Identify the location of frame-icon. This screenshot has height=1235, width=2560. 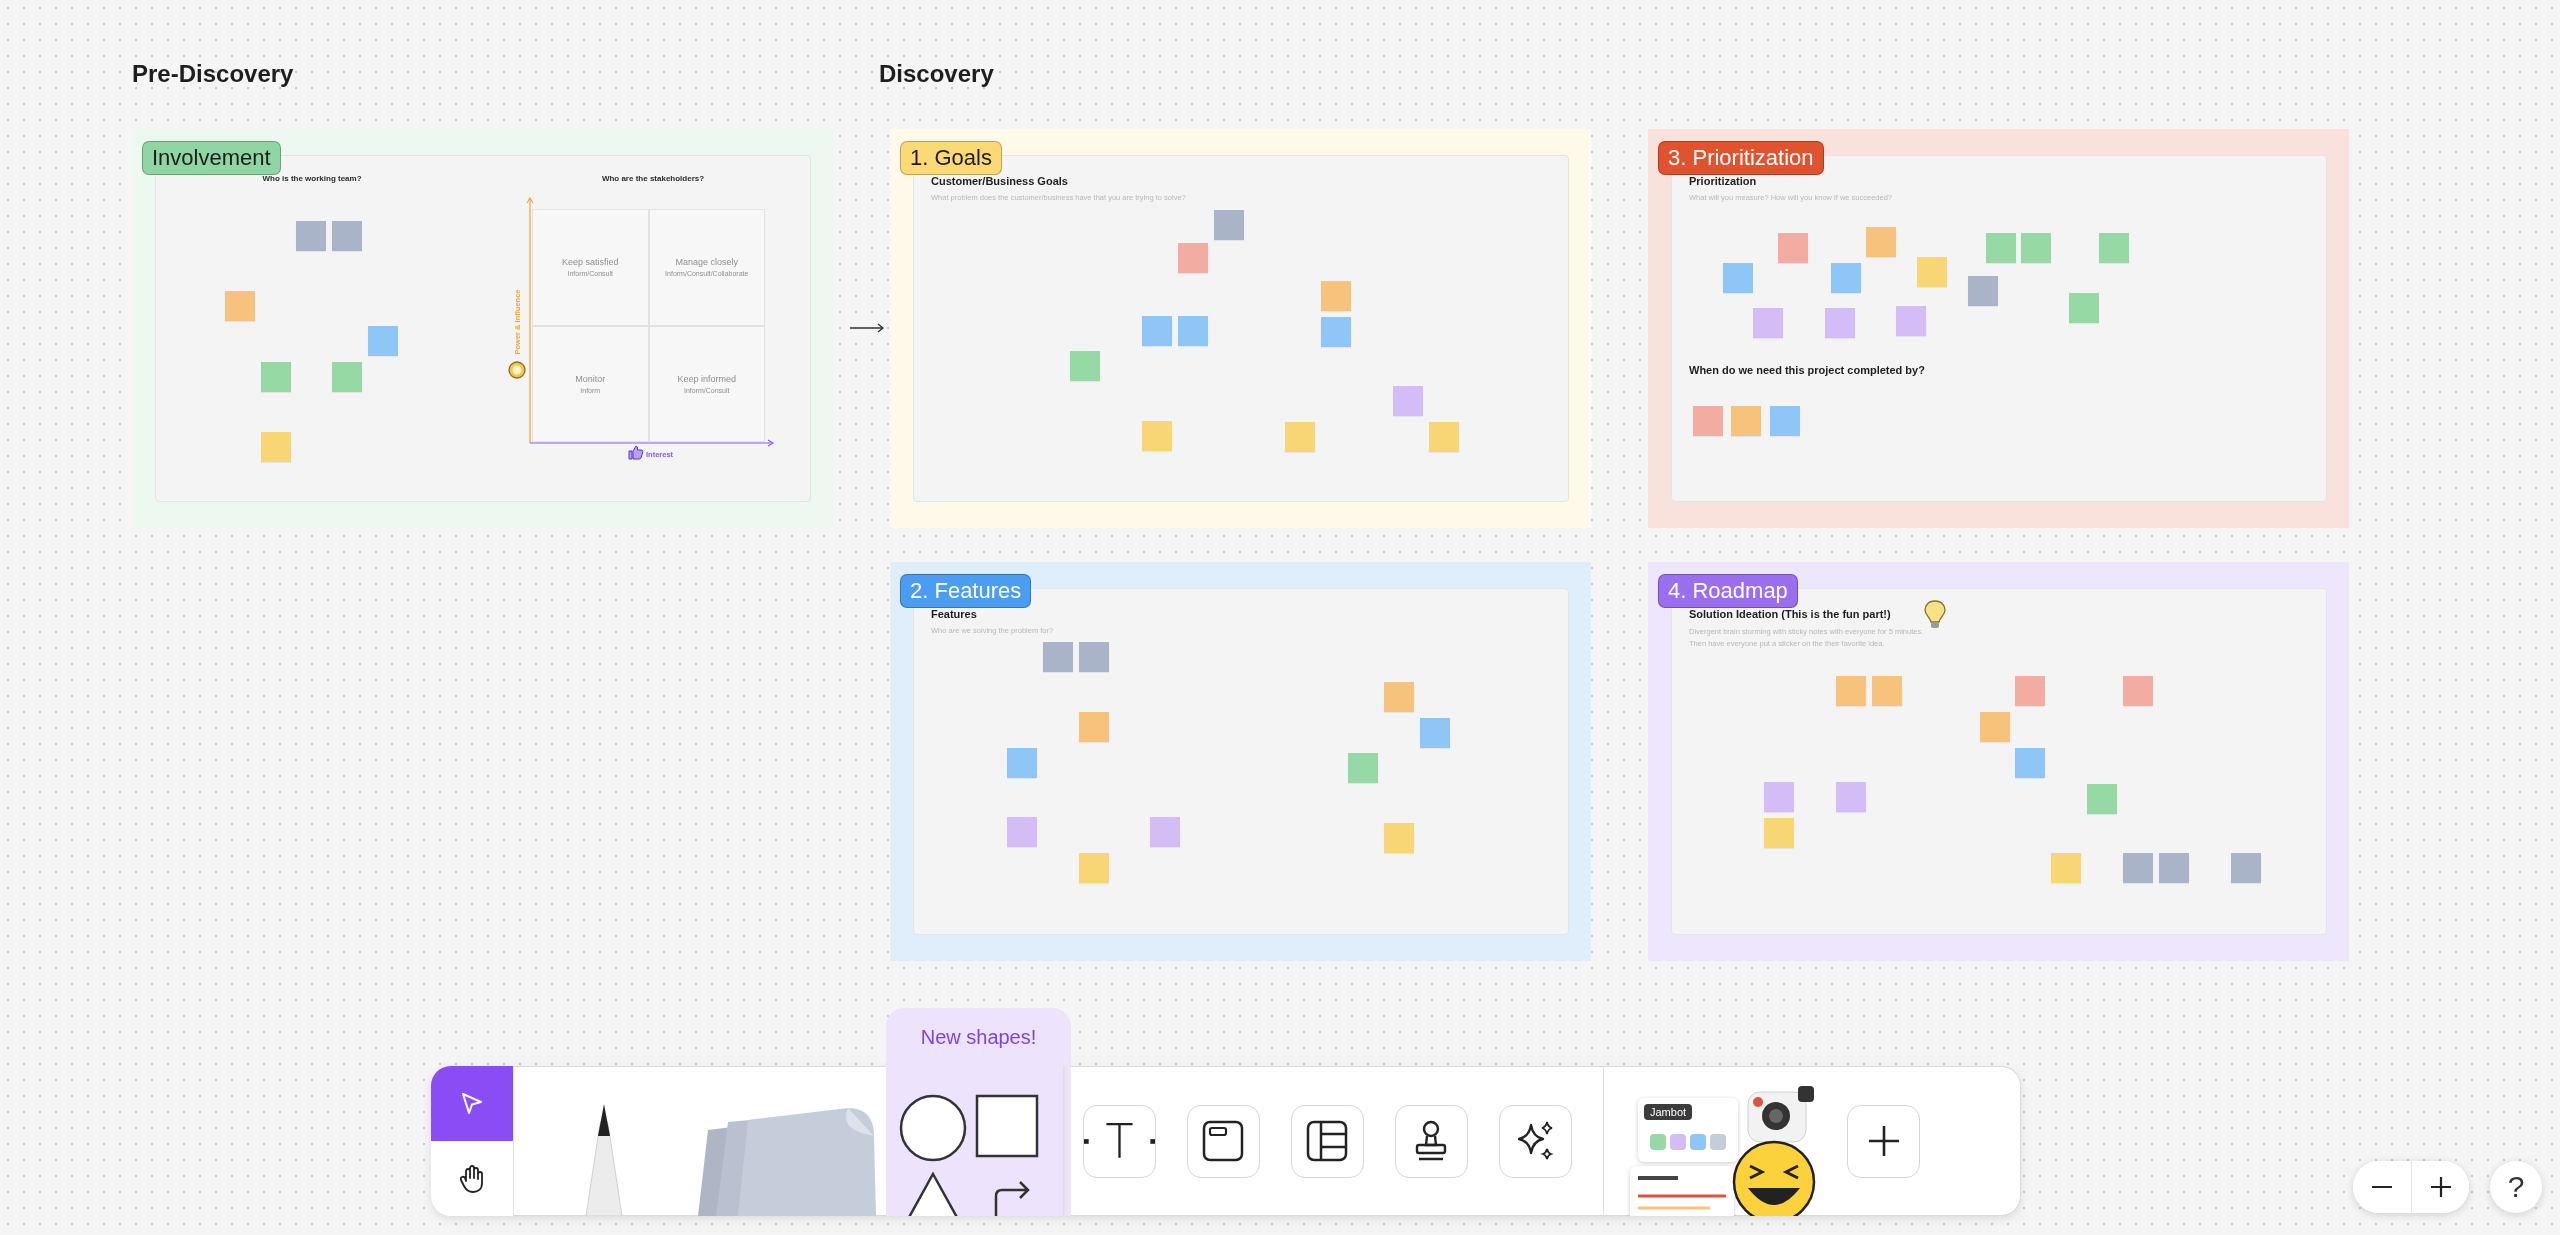
(1223, 1141).